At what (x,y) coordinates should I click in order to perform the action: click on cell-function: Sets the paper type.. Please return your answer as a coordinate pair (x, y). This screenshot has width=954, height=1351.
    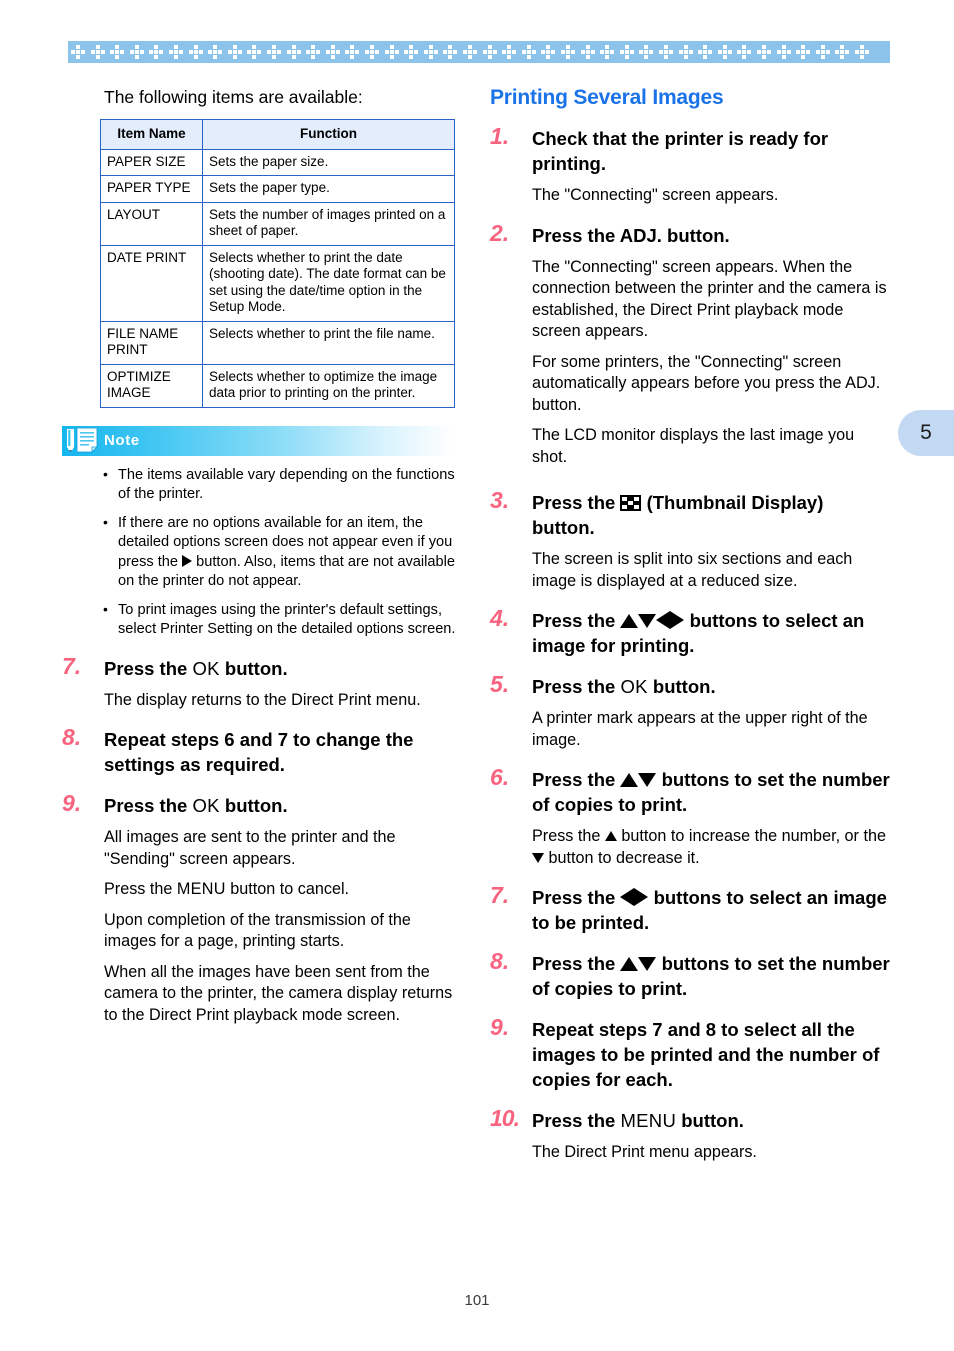
    Looking at the image, I should click on (328, 189).